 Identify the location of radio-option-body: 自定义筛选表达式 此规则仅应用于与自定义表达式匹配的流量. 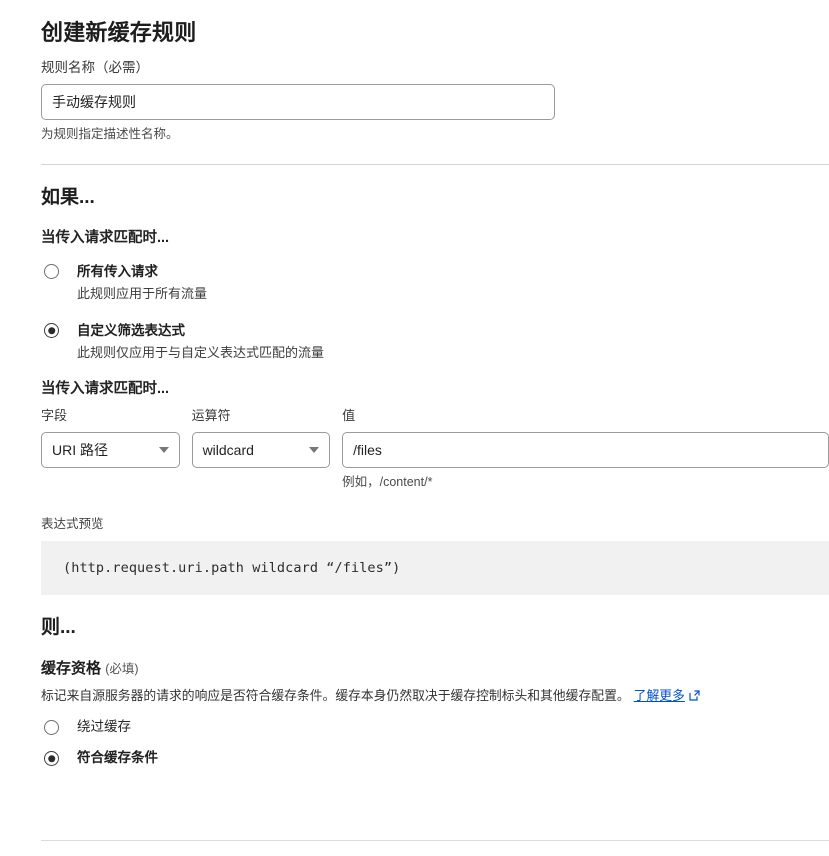
(200, 341).